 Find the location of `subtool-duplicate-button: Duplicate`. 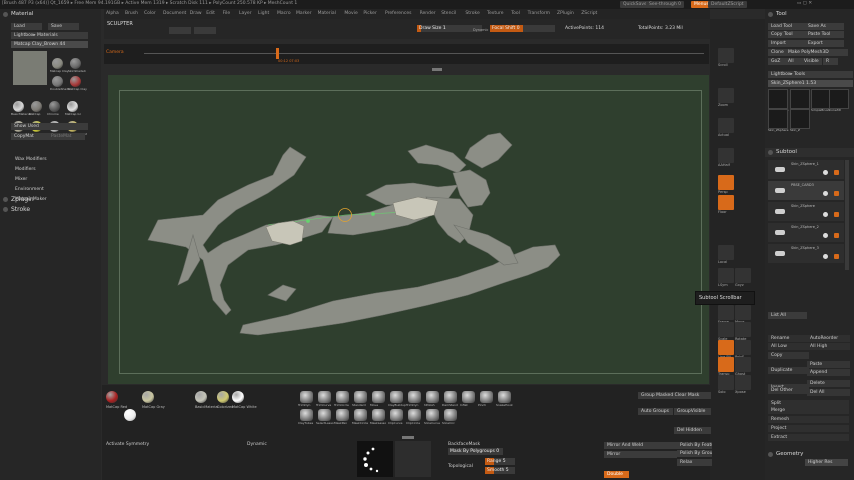

subtool-duplicate-button: Duplicate is located at coordinates (788, 370).